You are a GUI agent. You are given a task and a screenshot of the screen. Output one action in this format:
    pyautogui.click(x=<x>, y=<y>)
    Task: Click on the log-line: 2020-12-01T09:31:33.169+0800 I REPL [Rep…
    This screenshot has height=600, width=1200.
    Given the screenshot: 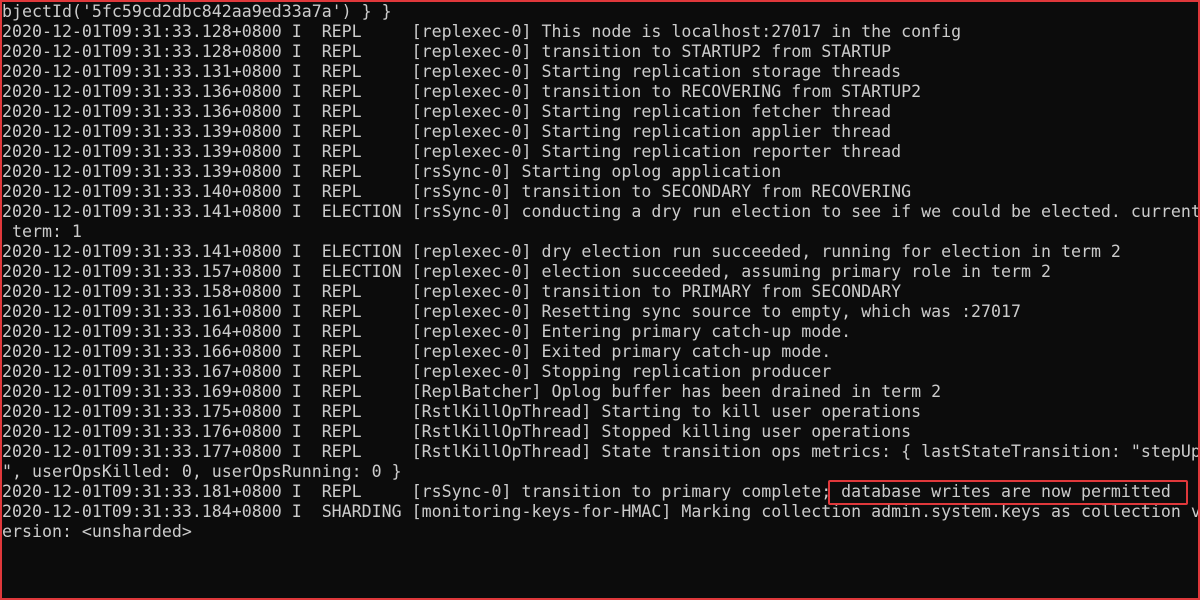 What is the action you would take?
    pyautogui.click(x=472, y=391)
    